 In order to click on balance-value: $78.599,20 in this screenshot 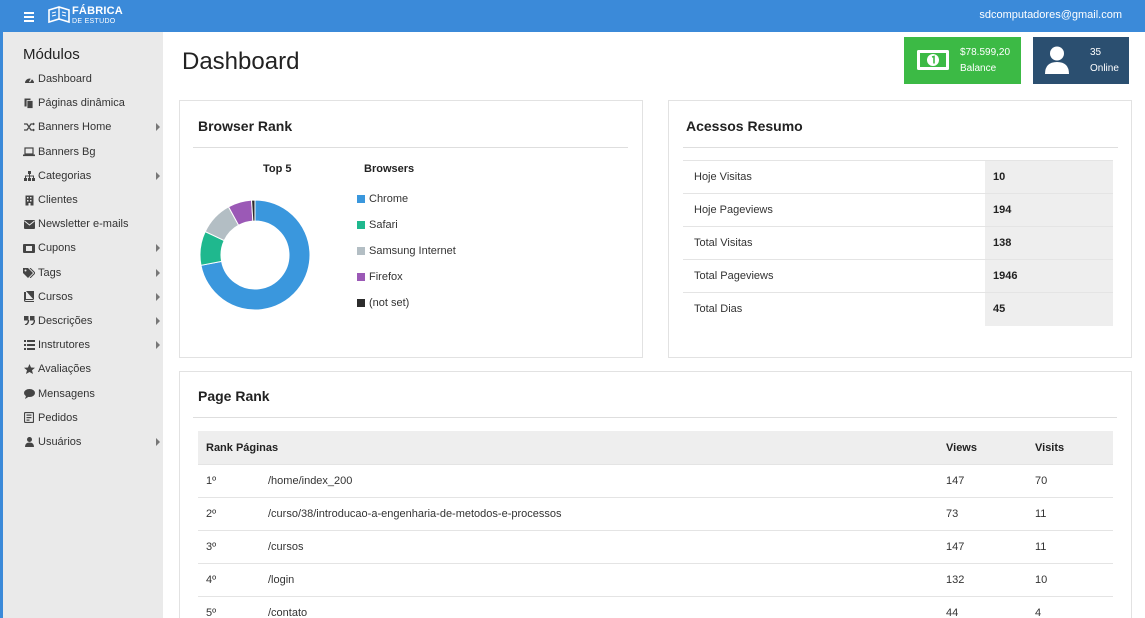, I will do `click(985, 52)`.